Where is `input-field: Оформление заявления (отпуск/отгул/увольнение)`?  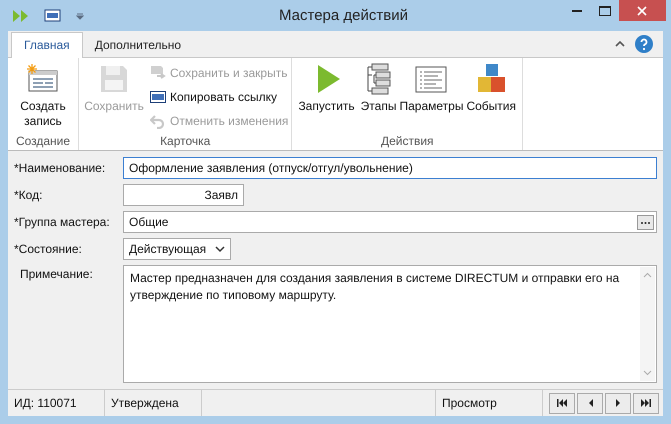 input-field: Оформление заявления (отпуск/отгул/увольнение) is located at coordinates (390, 168).